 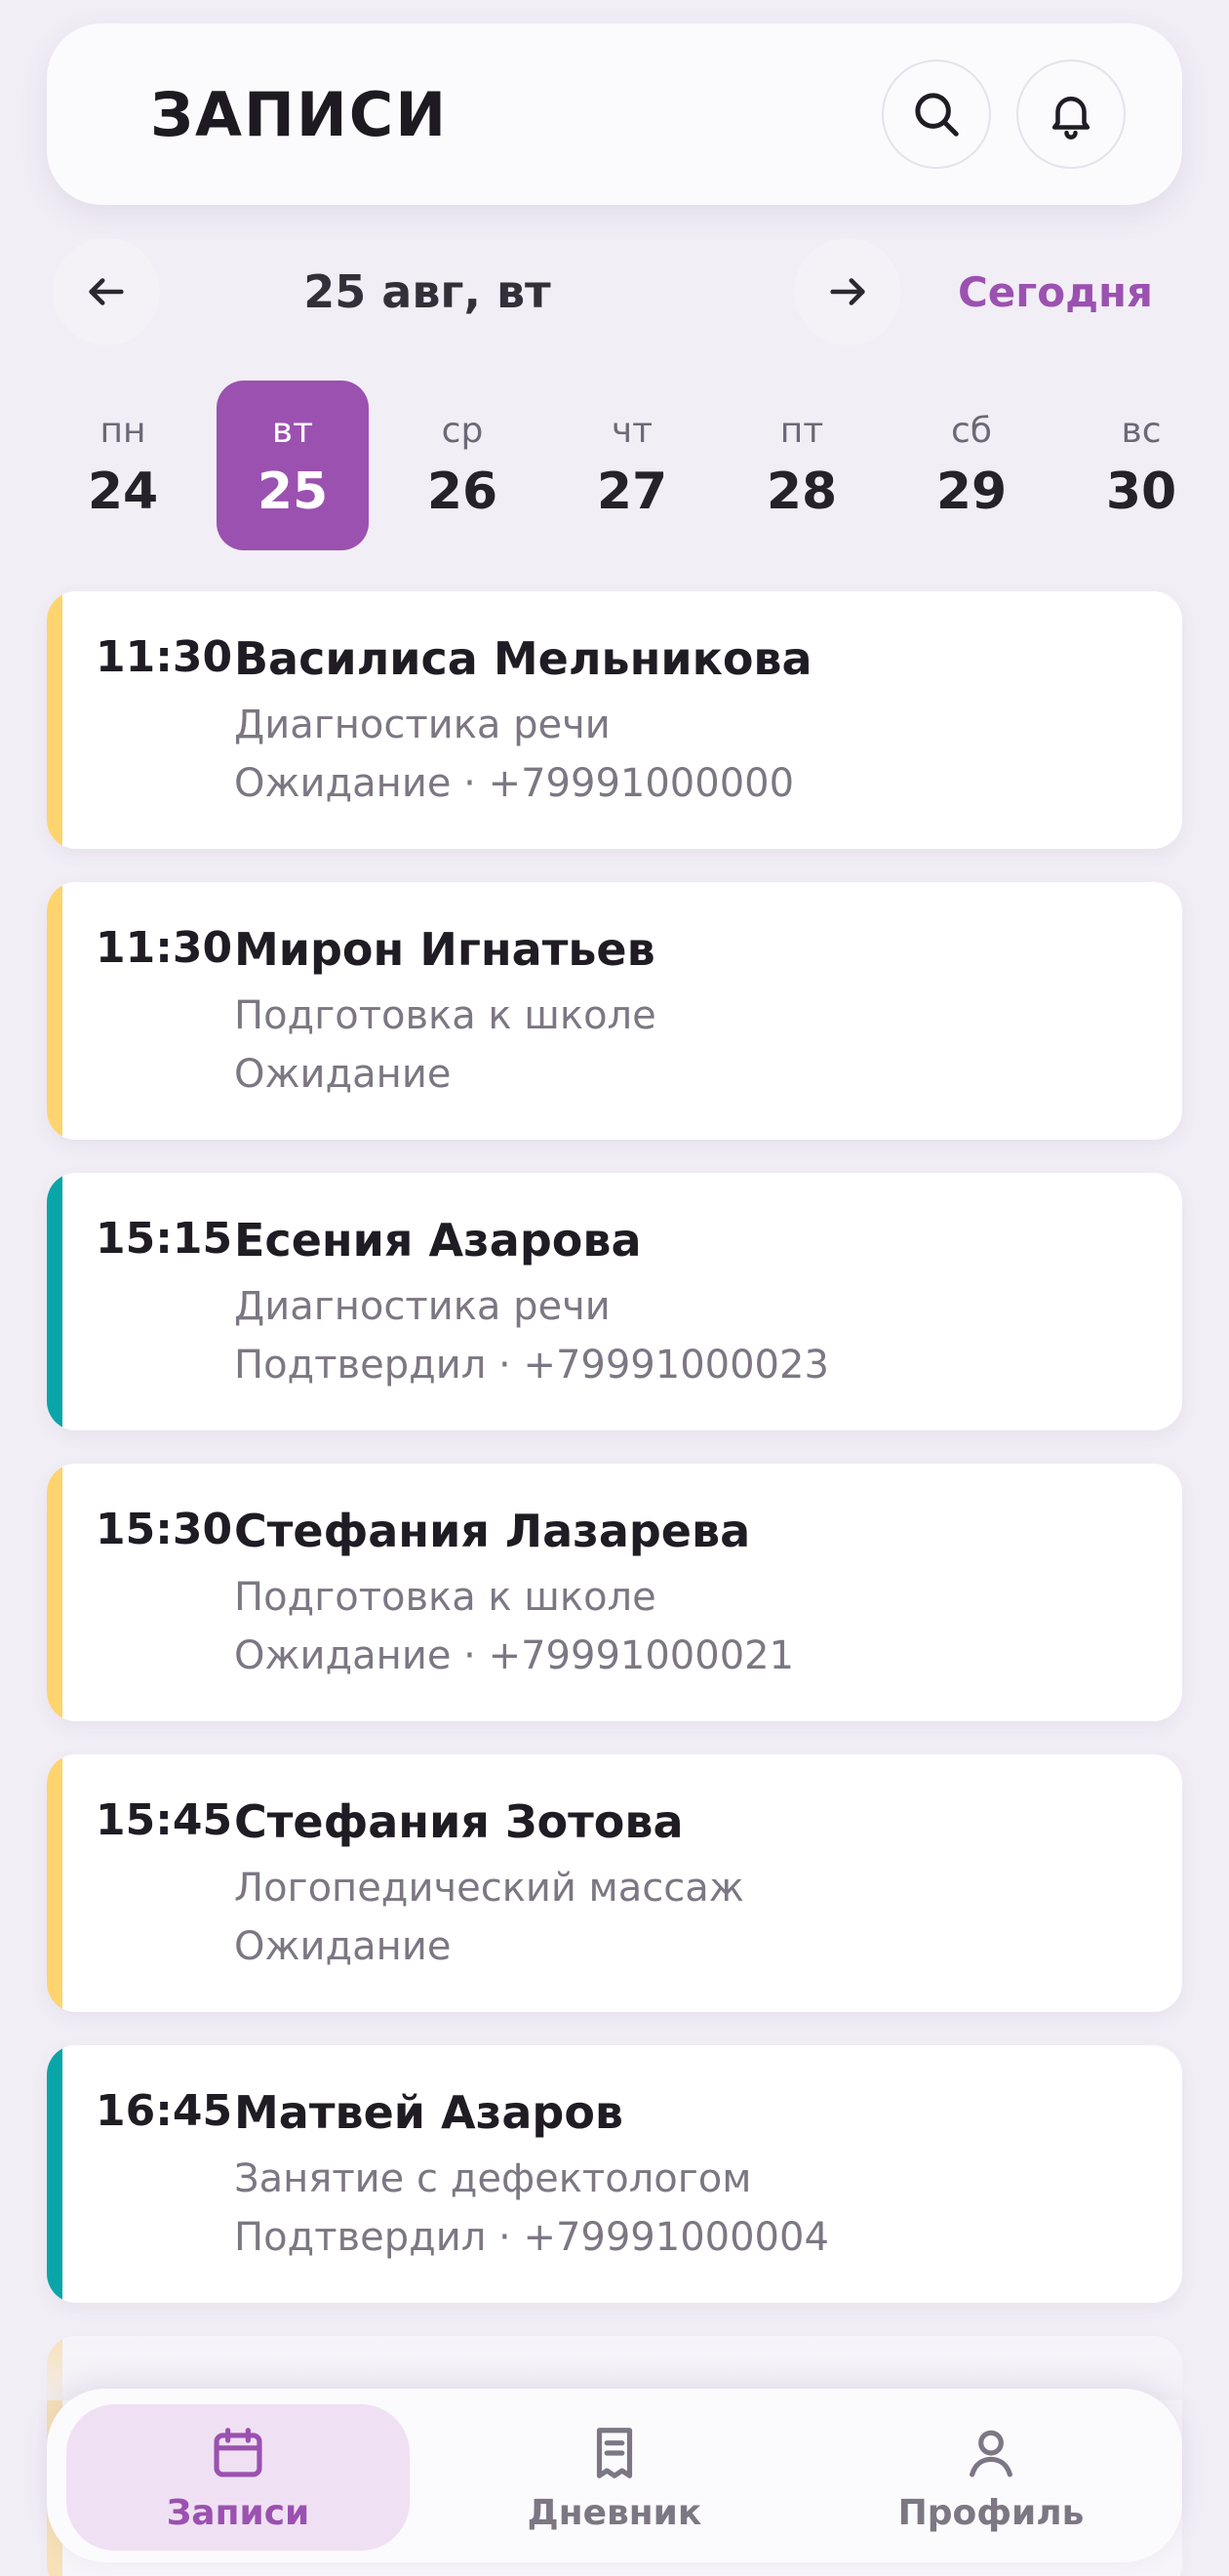 I want to click on date-navigation: 25 авг, вт Сегодня, so click(x=614, y=291).